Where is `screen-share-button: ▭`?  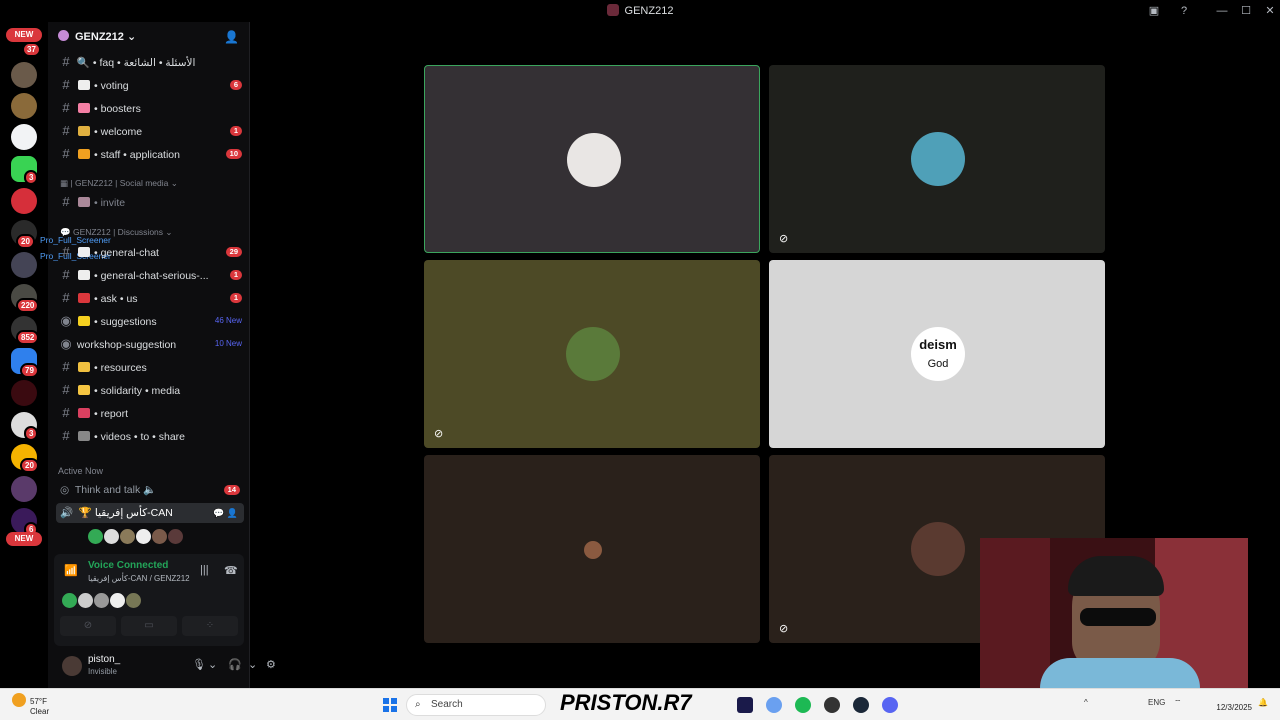
screen-share-button: ▭ is located at coordinates (149, 626).